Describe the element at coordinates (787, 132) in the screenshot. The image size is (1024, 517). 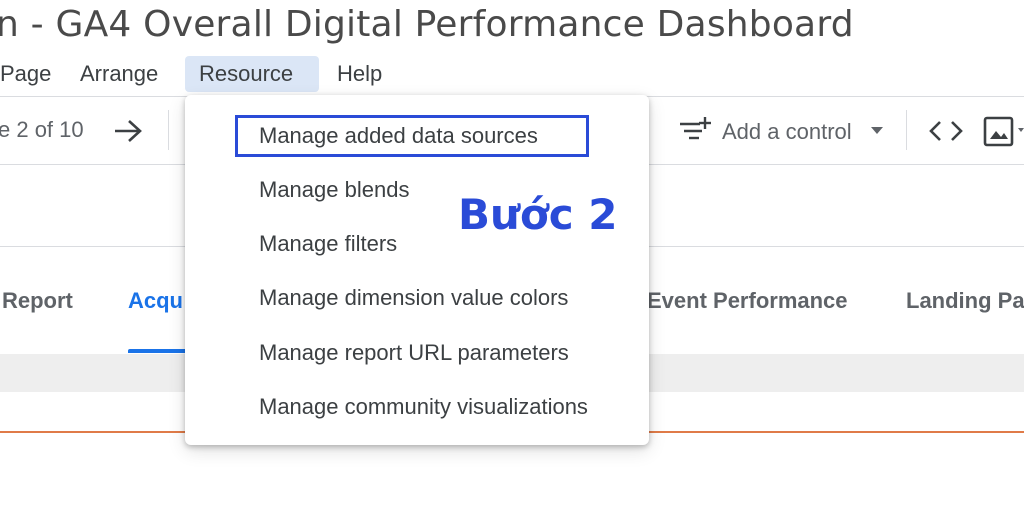
I see `add-control-button: Add a control` at that location.